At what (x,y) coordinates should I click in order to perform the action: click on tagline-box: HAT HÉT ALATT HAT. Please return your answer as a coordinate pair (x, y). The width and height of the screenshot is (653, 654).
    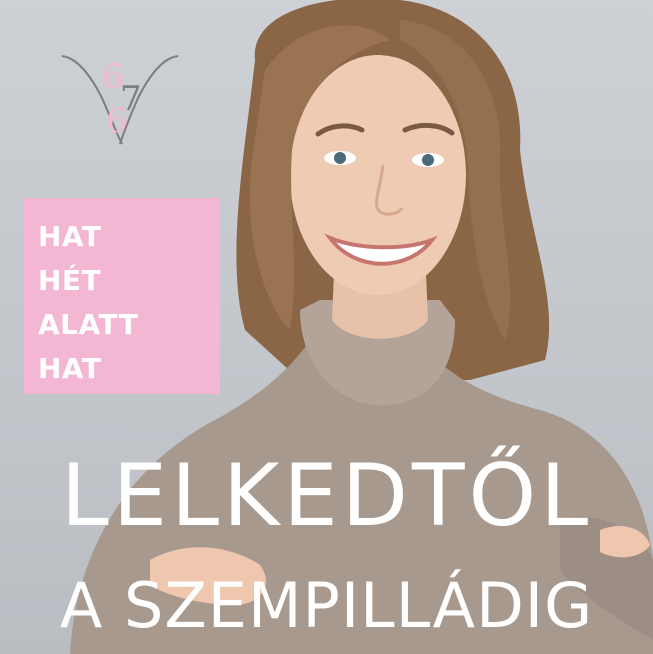
    Looking at the image, I should click on (122, 296).